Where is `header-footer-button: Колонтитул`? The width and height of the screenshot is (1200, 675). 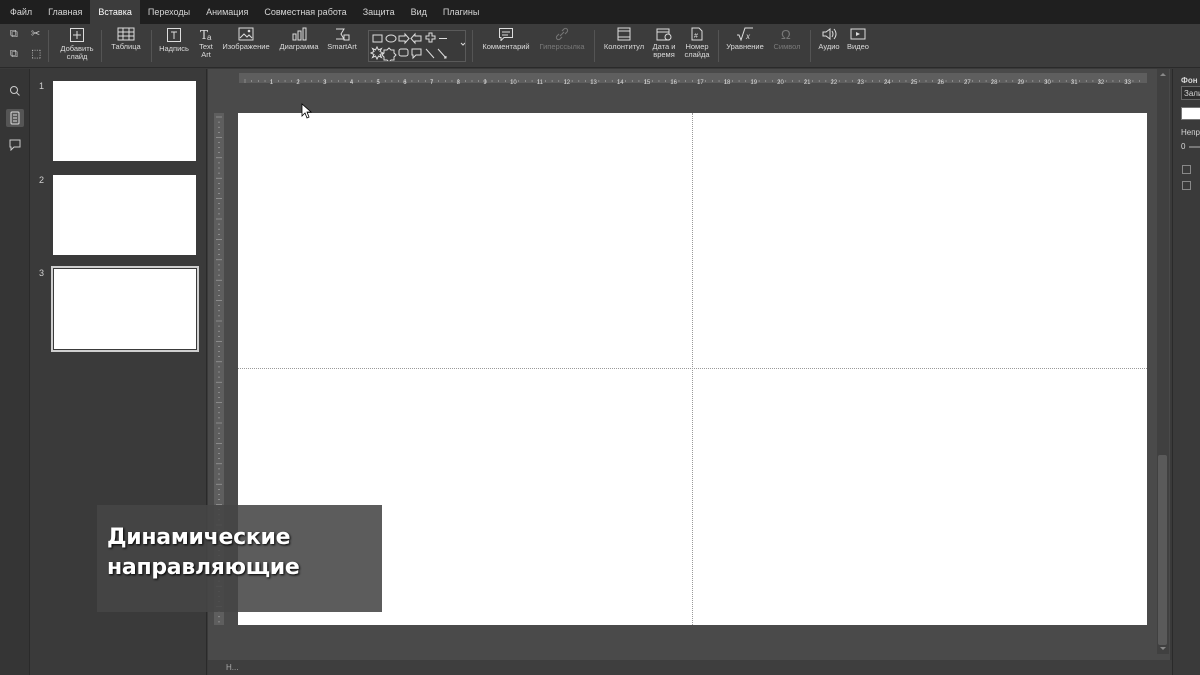 header-footer-button: Колонтитул is located at coordinates (624, 39).